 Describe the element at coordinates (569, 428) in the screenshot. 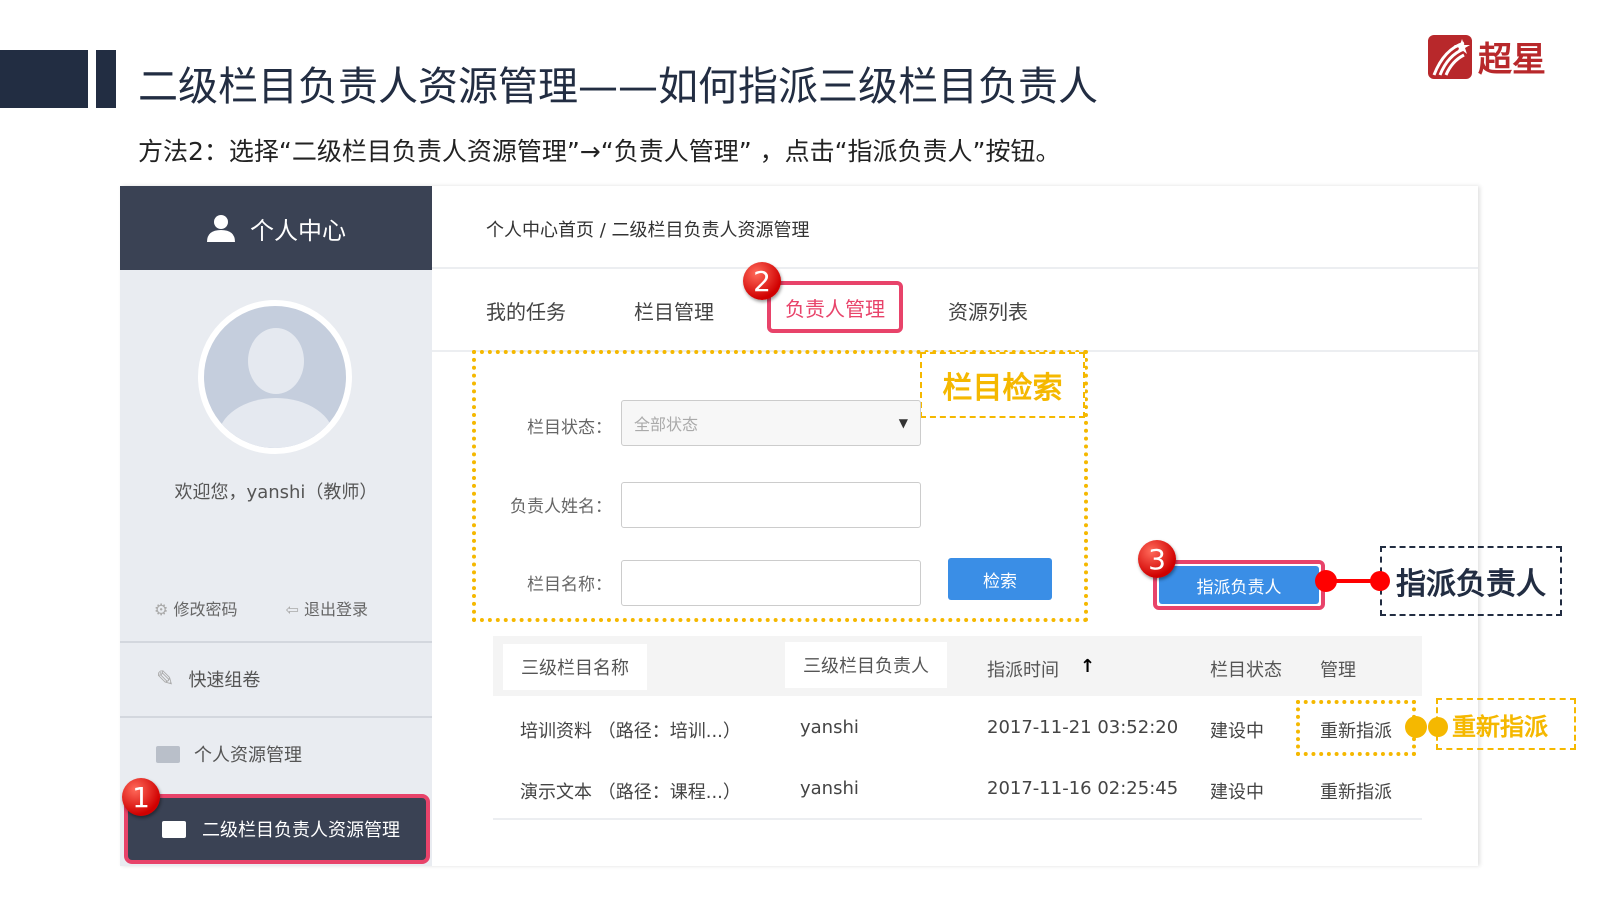

I see `status-label: 栏目状态：` at that location.